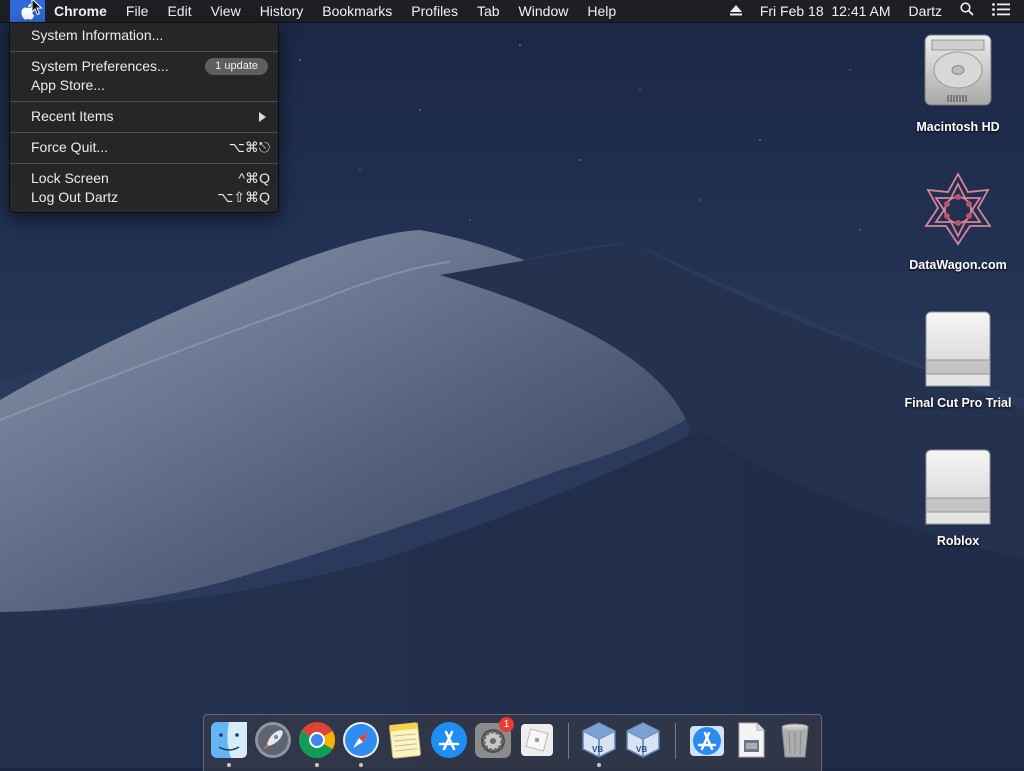  I want to click on dock-google-chrome, so click(317, 740).